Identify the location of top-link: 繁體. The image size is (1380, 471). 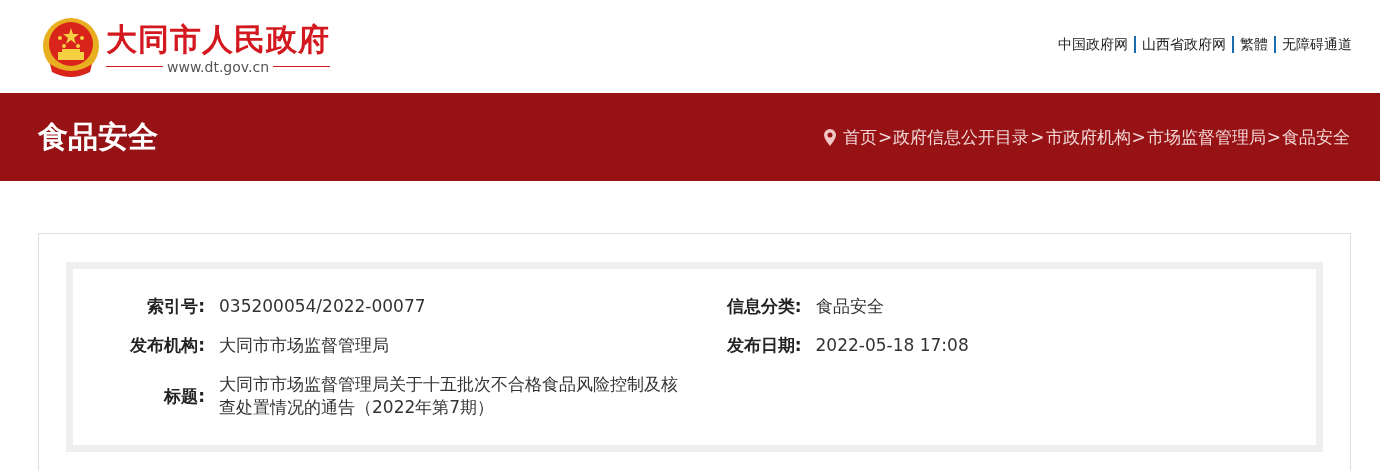
(1254, 44).